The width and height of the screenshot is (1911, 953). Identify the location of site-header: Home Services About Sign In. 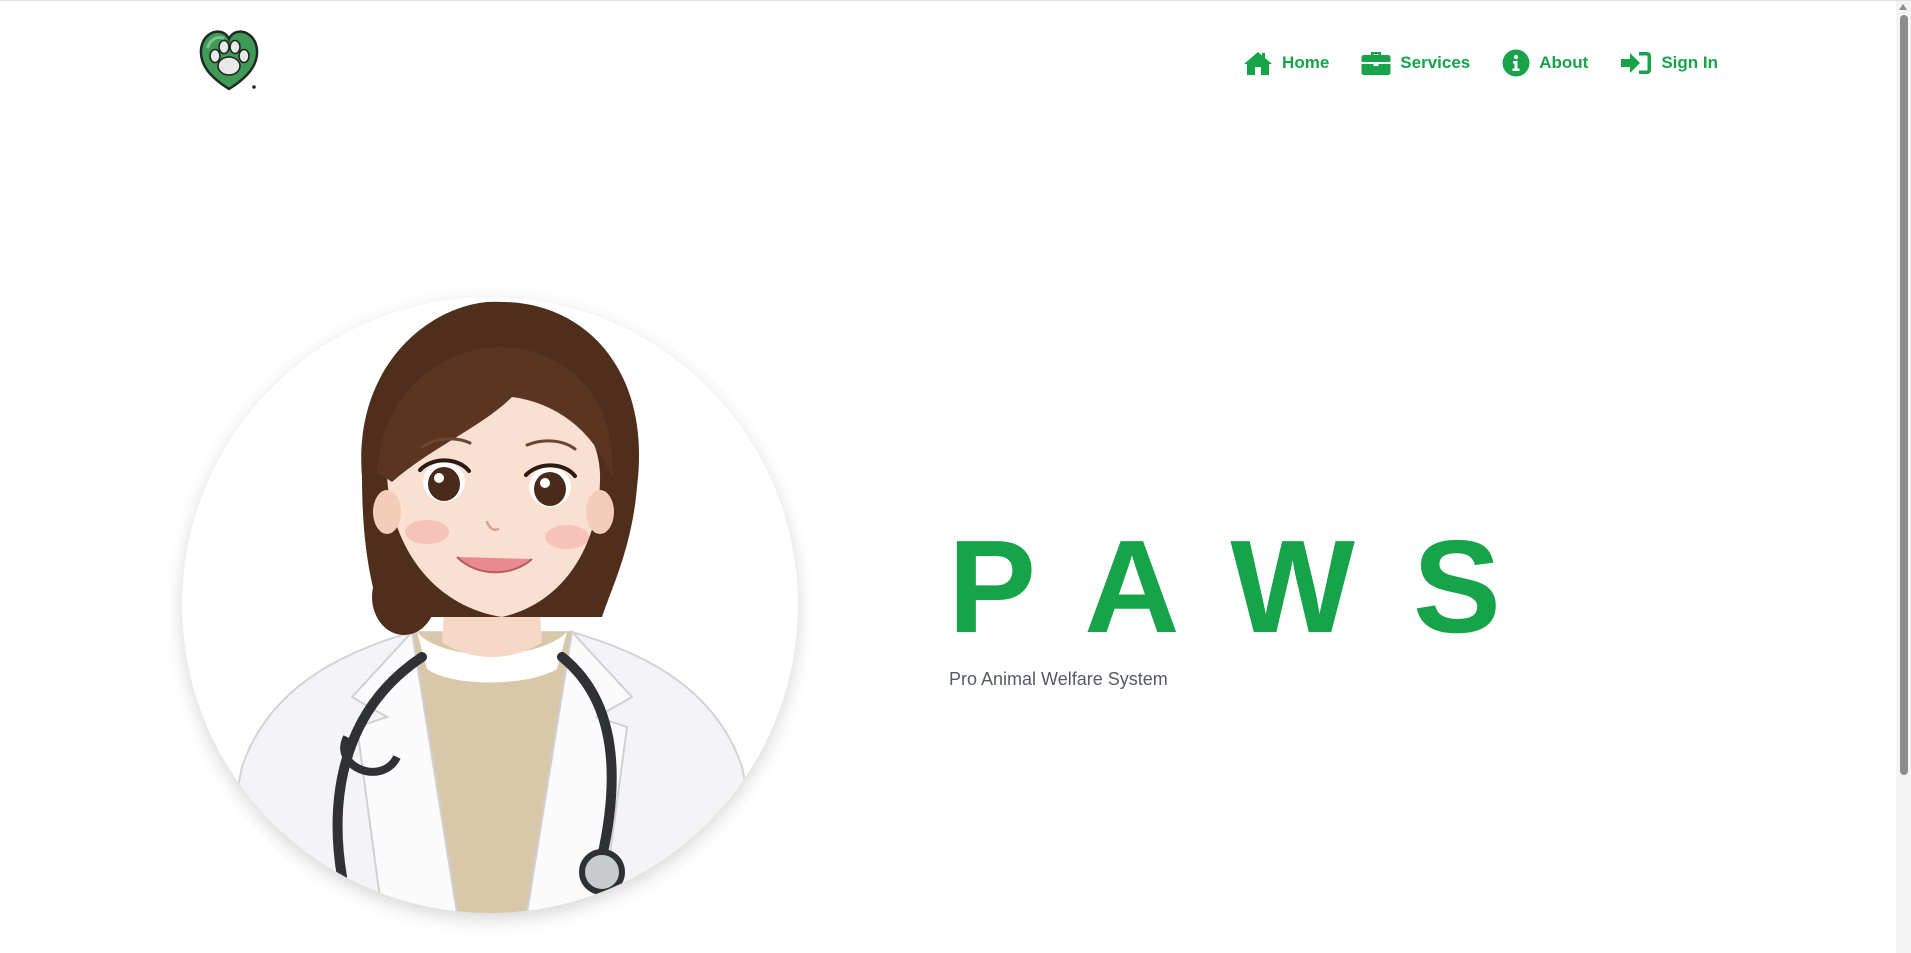
(948, 61).